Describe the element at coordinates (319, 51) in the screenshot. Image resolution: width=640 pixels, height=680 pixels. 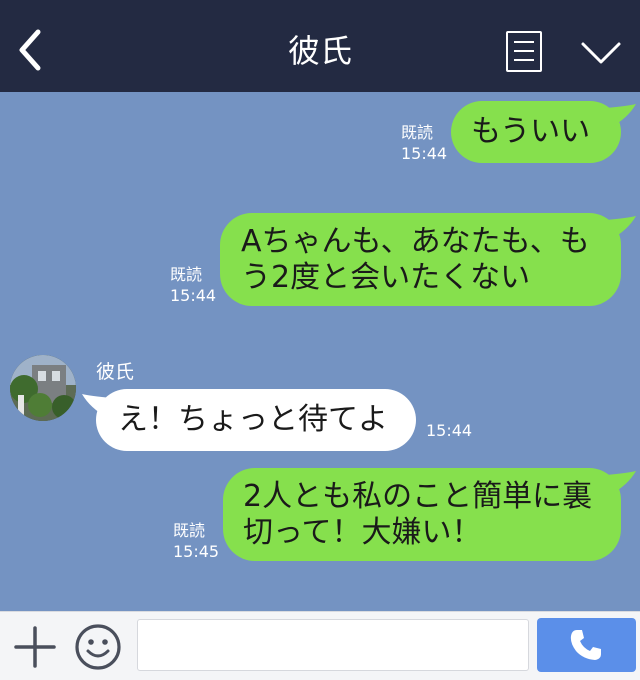
I see `chat-title: 彼氏` at that location.